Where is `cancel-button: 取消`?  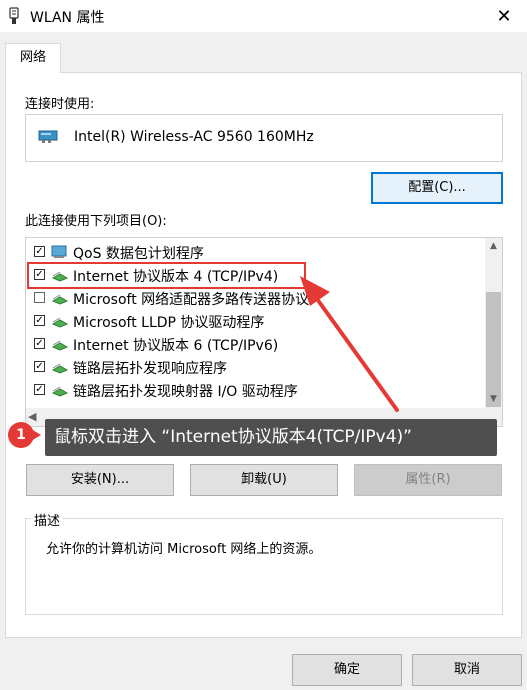
cancel-button: 取消 is located at coordinates (467, 670).